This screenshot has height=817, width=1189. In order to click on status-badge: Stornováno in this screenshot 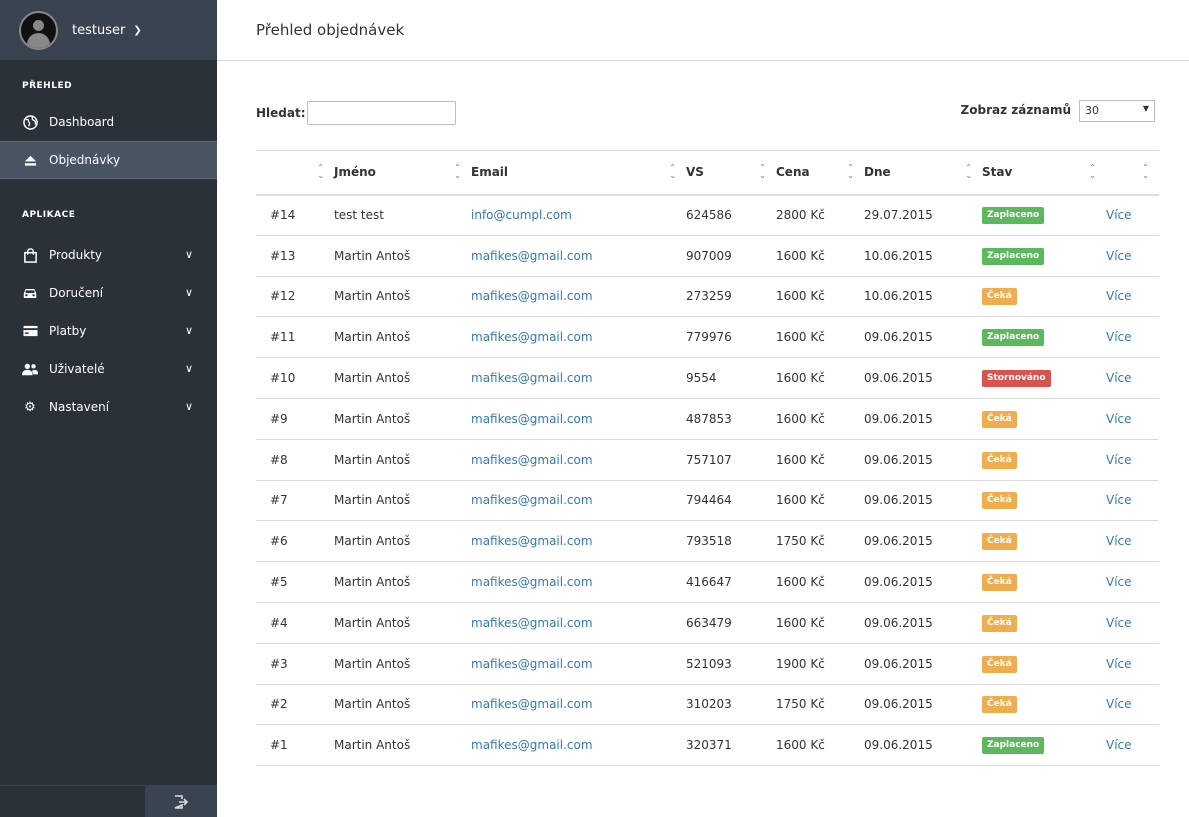, I will do `click(1016, 379)`.